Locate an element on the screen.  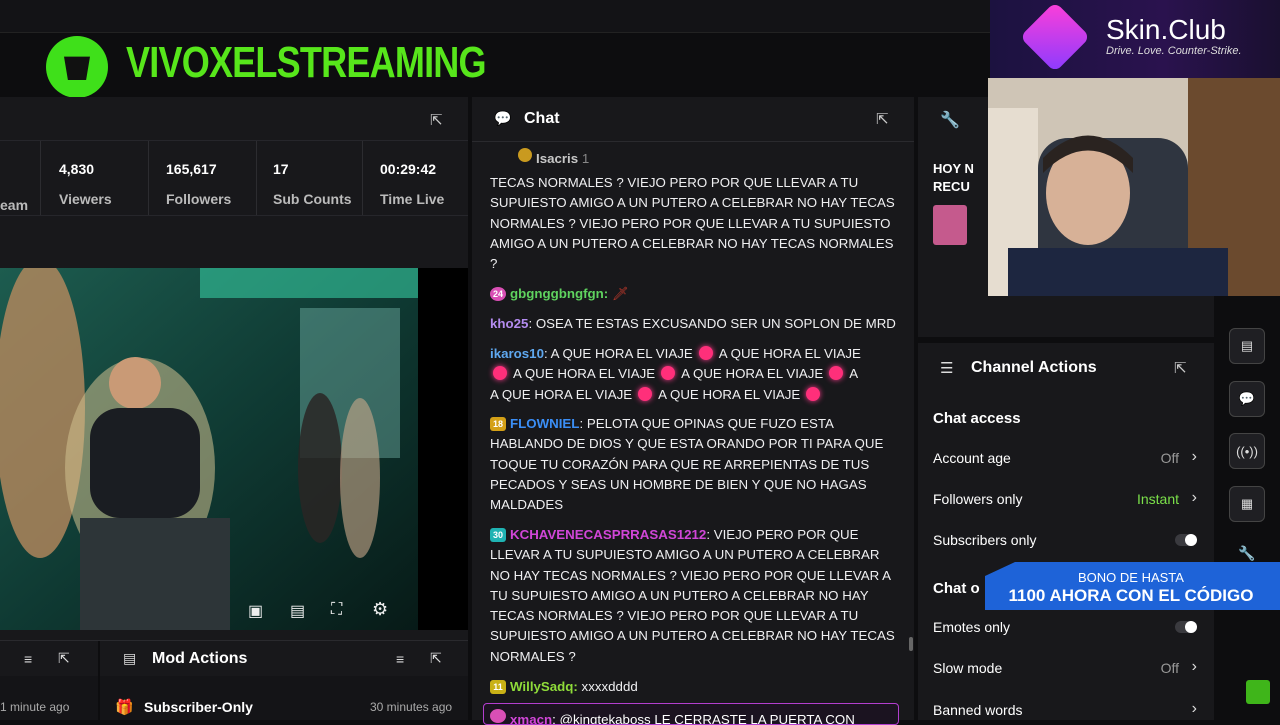
knife-emote-icon: 🗡 is located at coordinates (620, 293).